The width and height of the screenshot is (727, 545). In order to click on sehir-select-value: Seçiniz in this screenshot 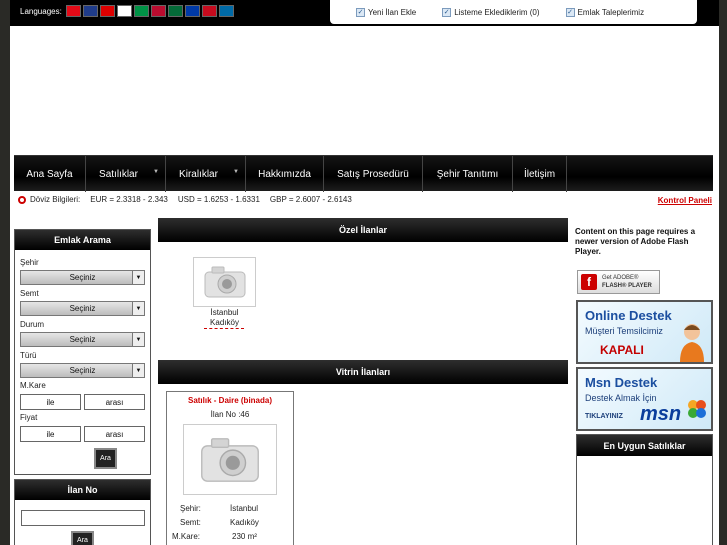, I will do `click(82, 277)`.